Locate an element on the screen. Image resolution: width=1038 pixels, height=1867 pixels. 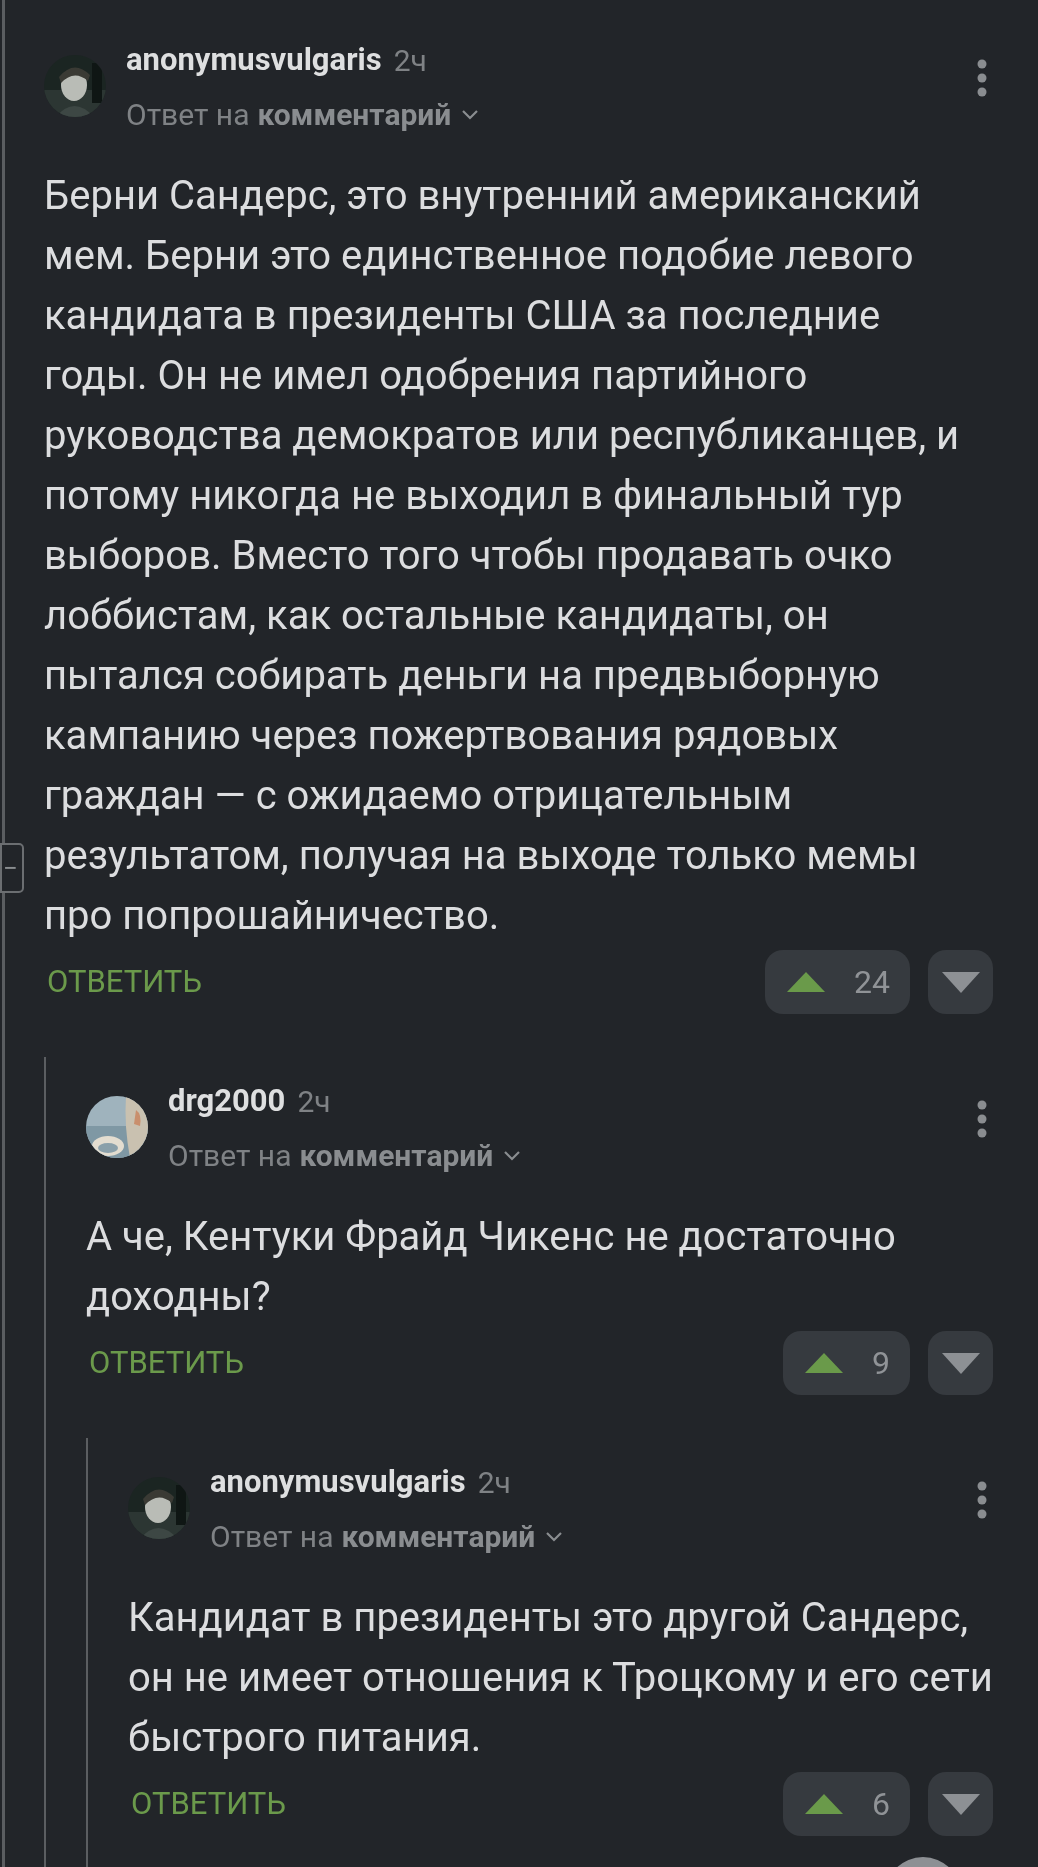
upvote-button: 9 is located at coordinates (846, 1363).